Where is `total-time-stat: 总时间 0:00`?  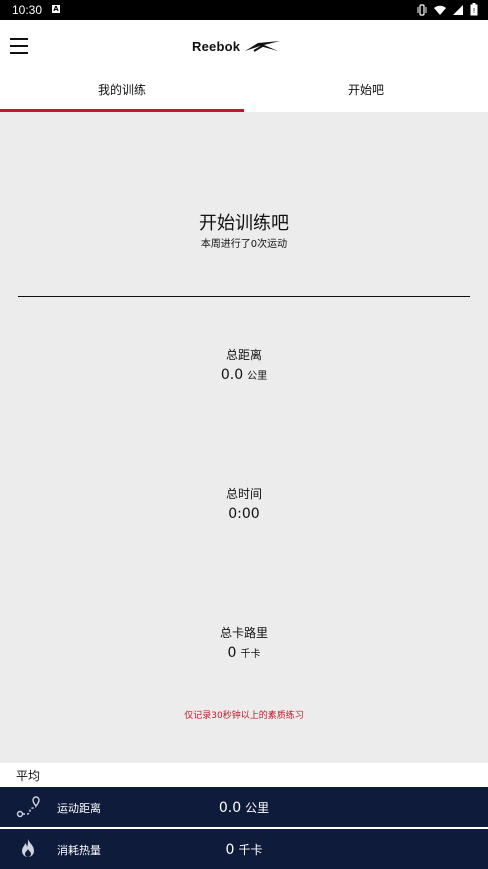
total-time-stat: 总时间 0:00 is located at coordinates (244, 503).